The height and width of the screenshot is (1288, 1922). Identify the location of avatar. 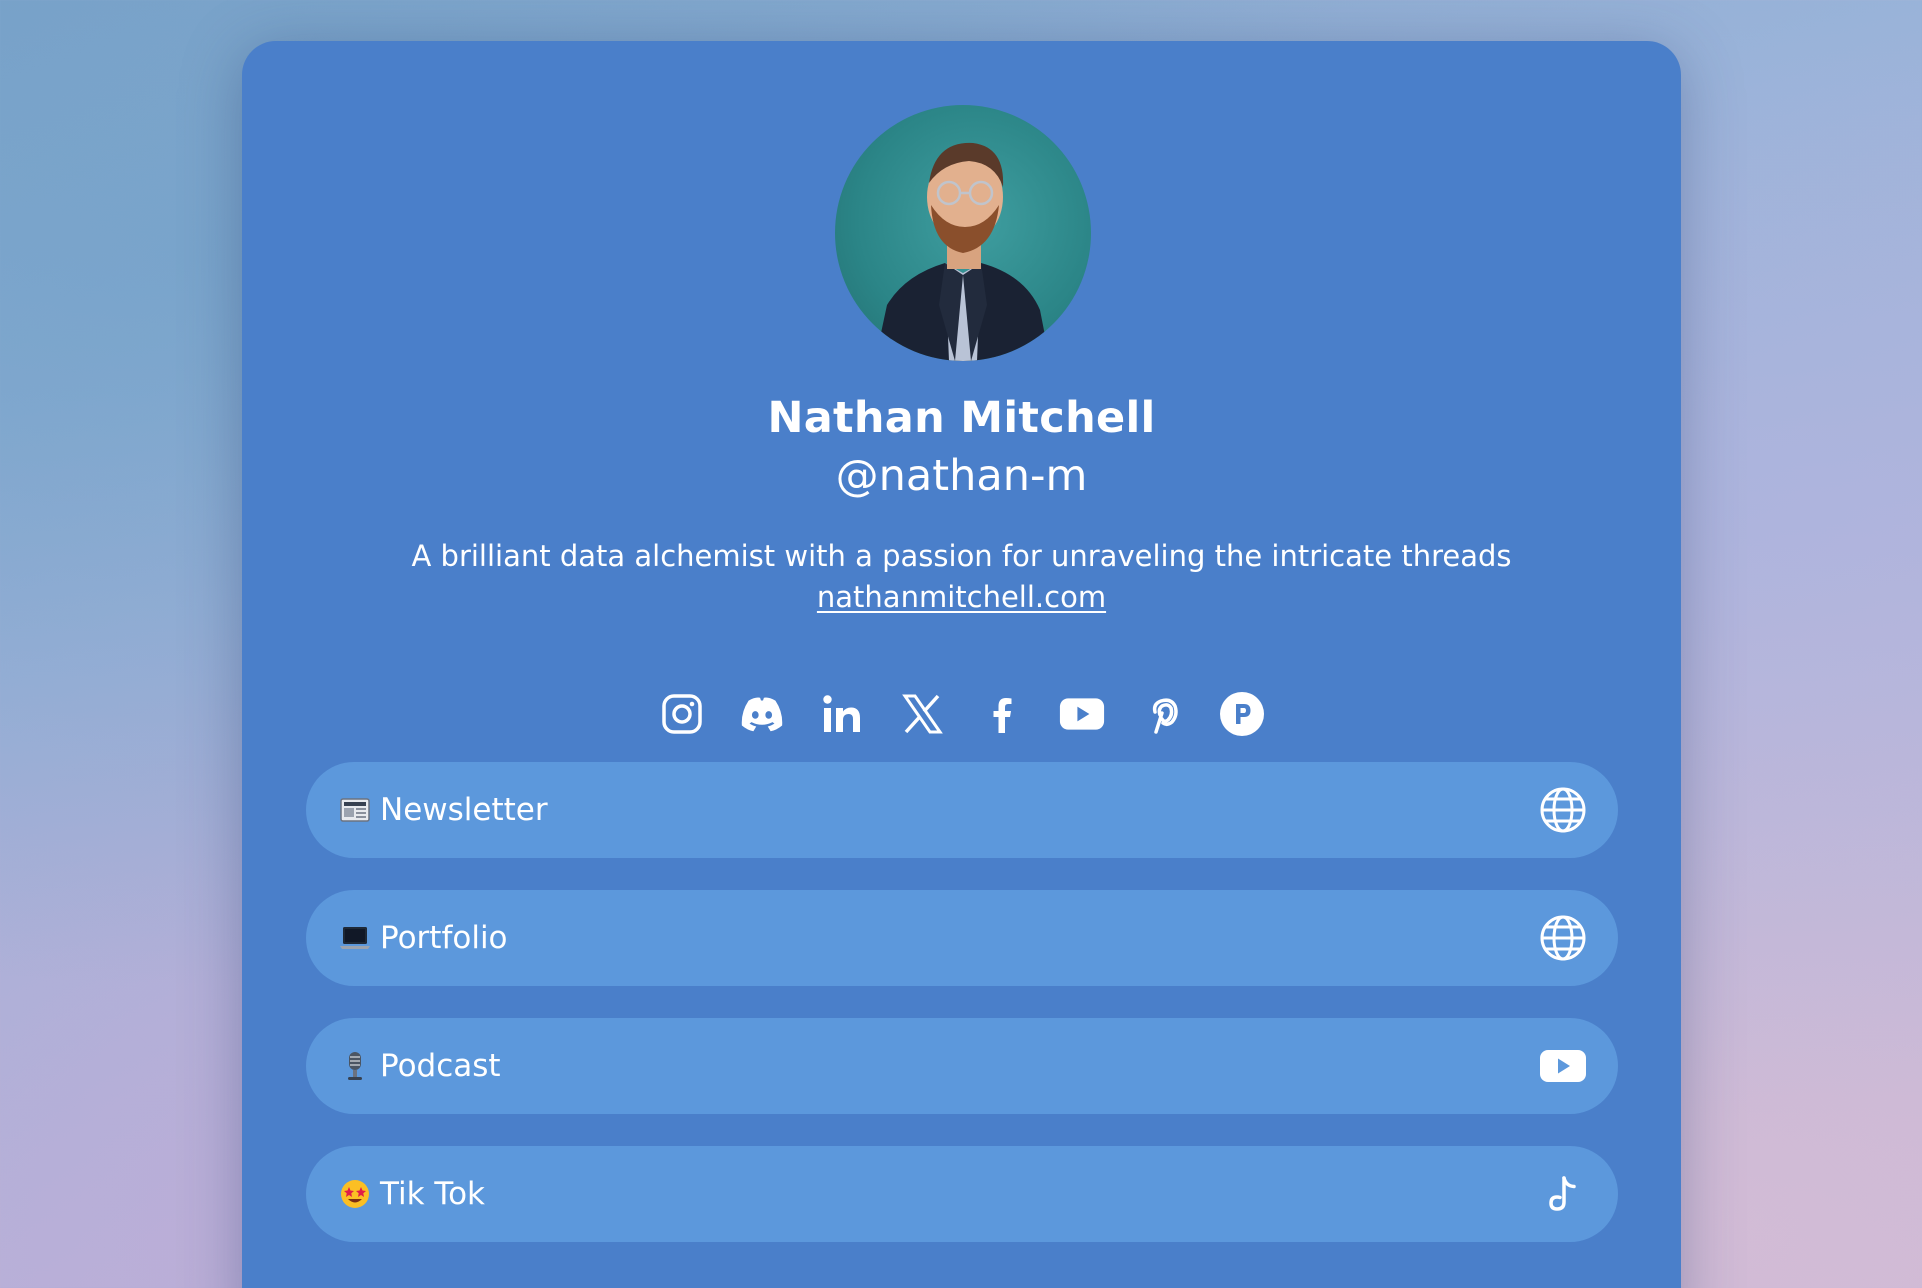
(963, 233).